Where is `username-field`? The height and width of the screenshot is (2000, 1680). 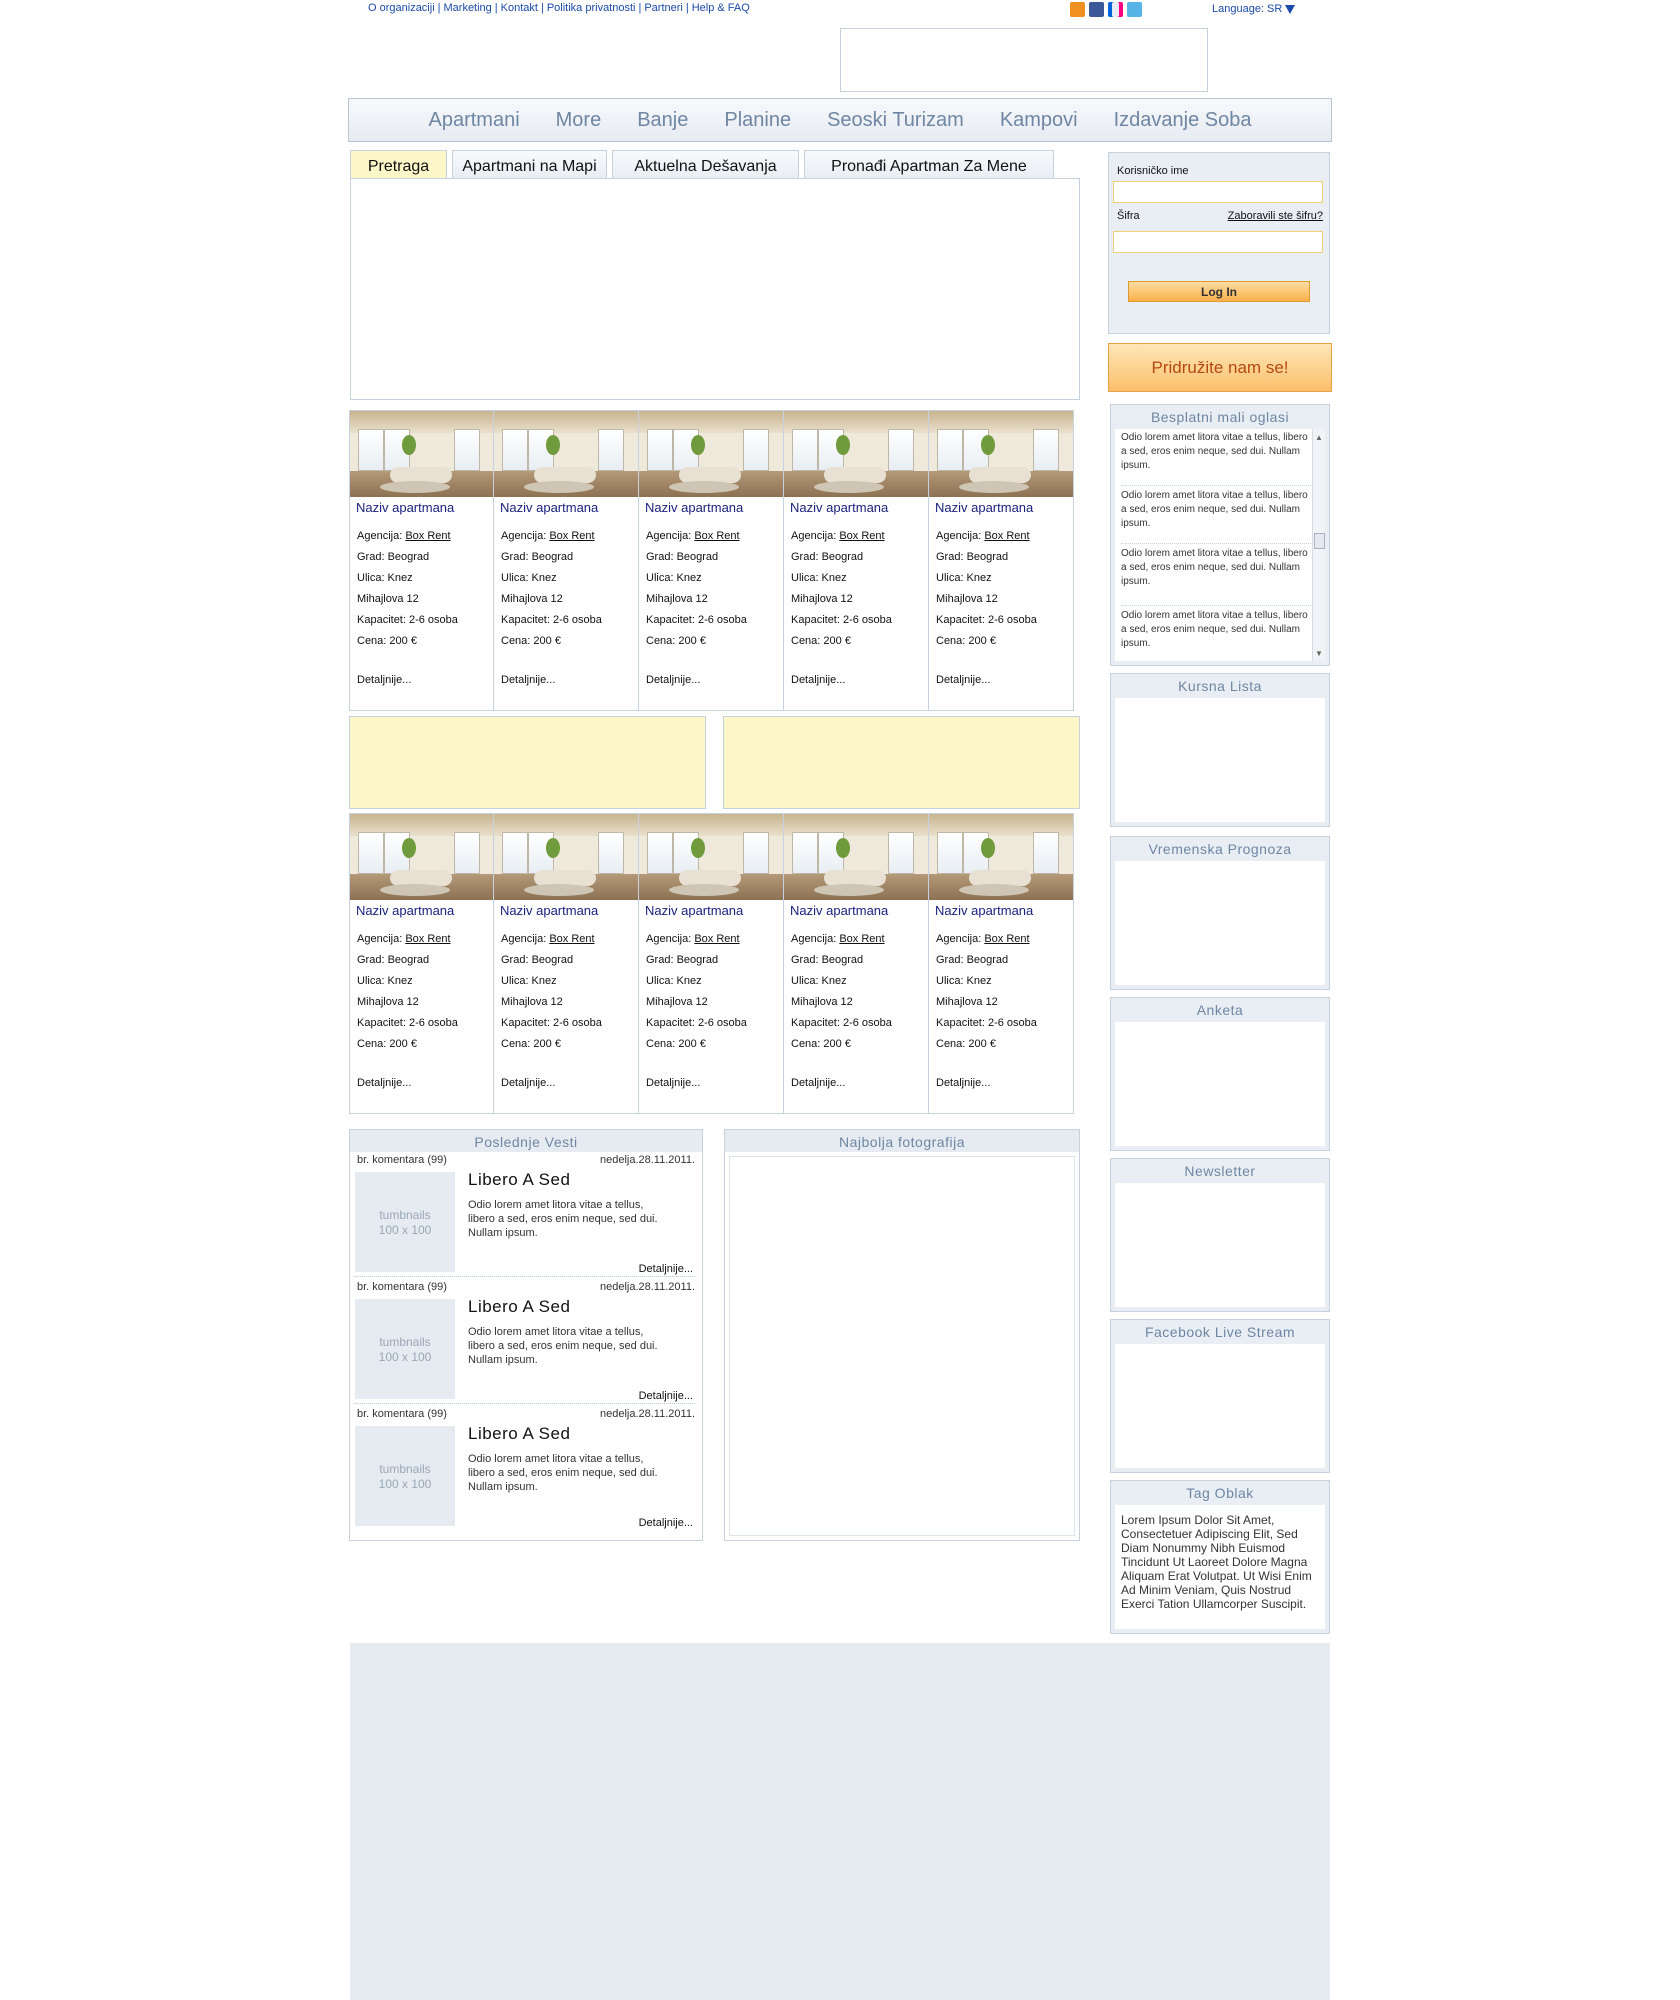 username-field is located at coordinates (1218, 192).